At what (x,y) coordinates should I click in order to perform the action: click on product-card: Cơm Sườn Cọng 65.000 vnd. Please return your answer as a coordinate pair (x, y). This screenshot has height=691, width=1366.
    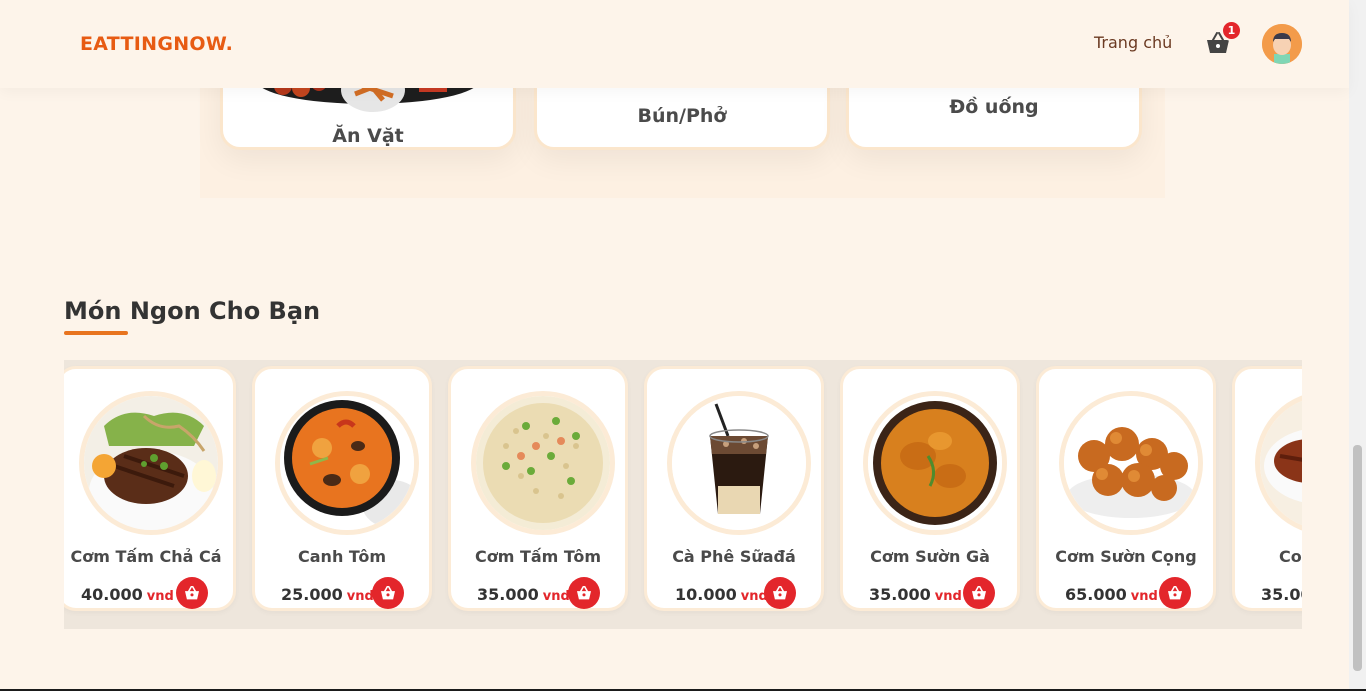
    Looking at the image, I should click on (1126, 488).